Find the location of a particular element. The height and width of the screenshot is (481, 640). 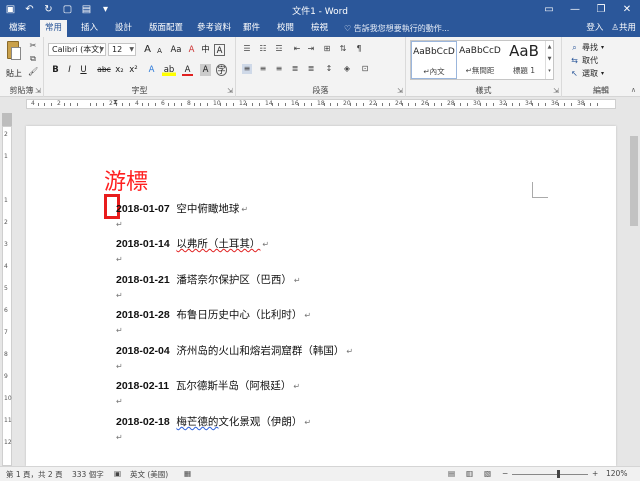

tab-design: 設計 is located at coordinates (123, 28).